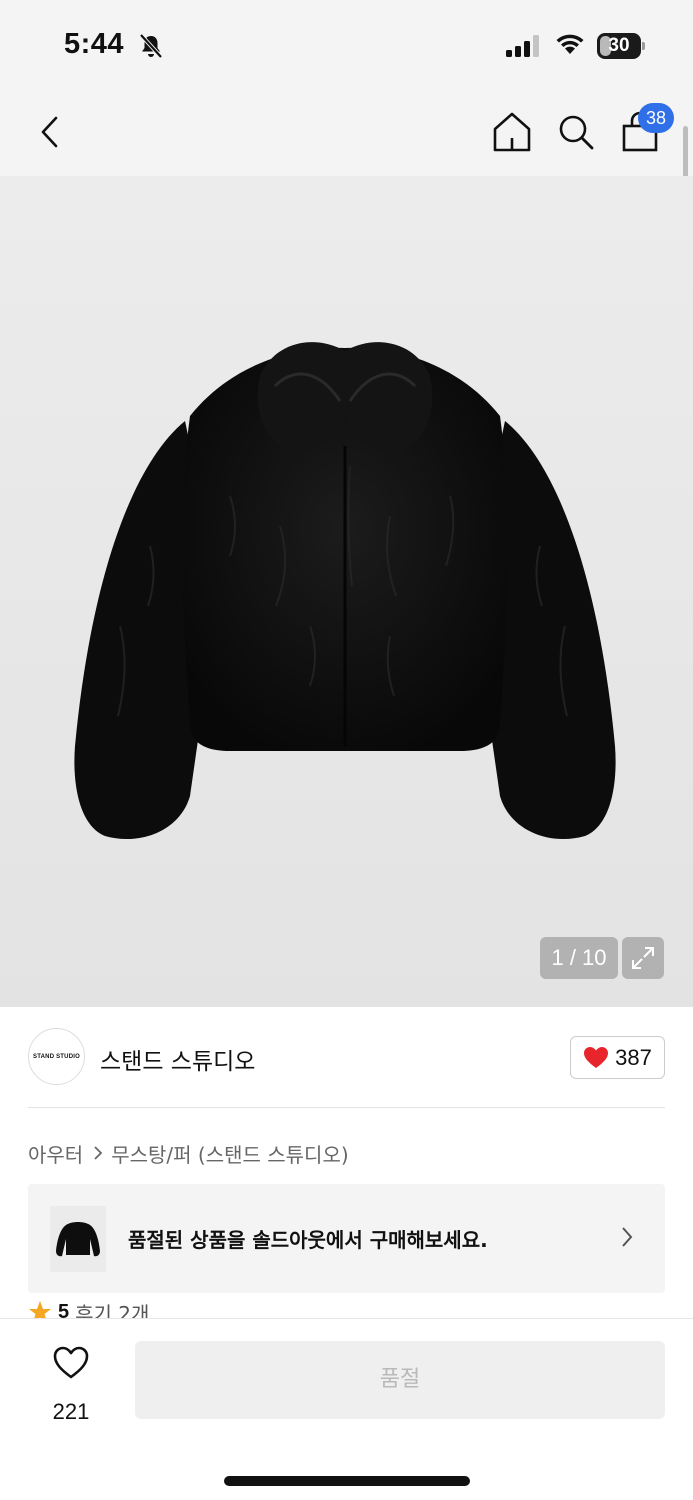  I want to click on chevron-left-icon, so click(49, 132).